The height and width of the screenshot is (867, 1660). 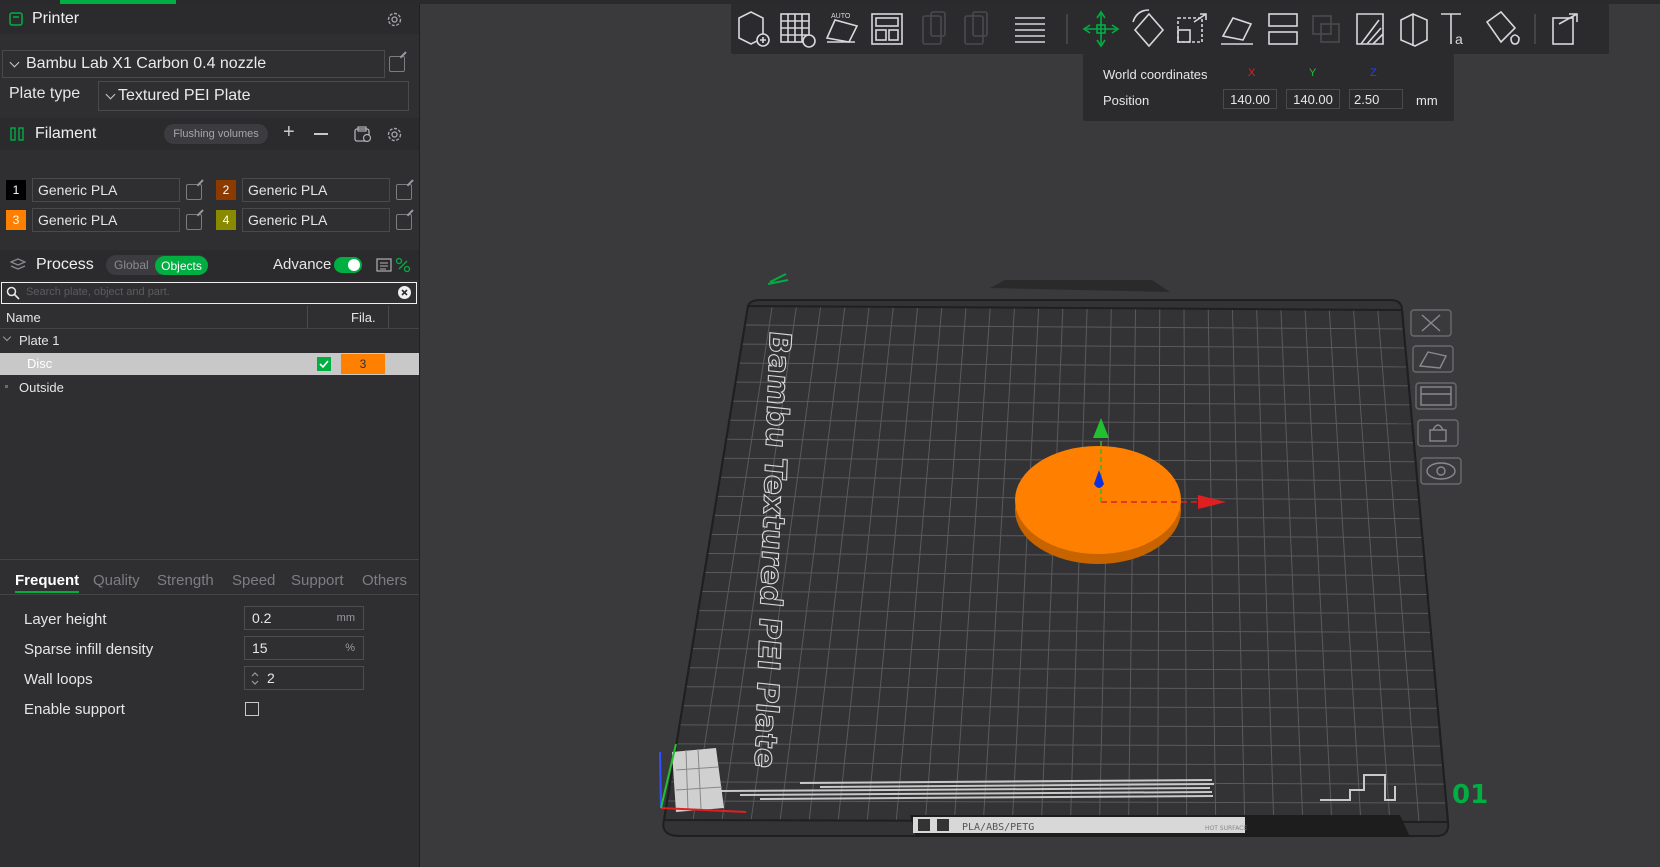 I want to click on visibility-eye-icon, so click(x=1441, y=471).